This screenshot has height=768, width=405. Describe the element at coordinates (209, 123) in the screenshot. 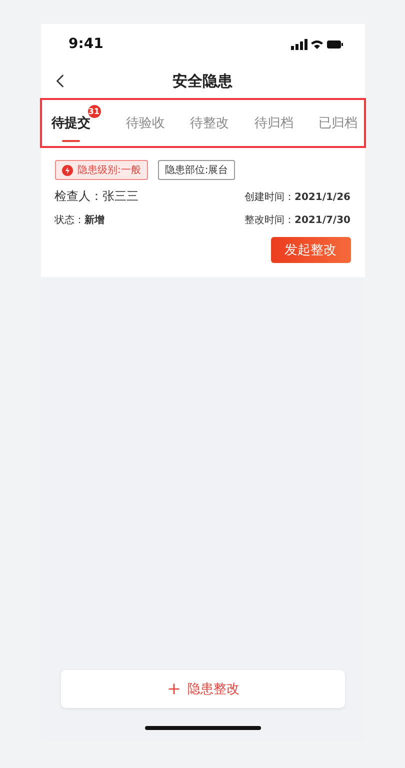

I see `tab: 待整改` at that location.